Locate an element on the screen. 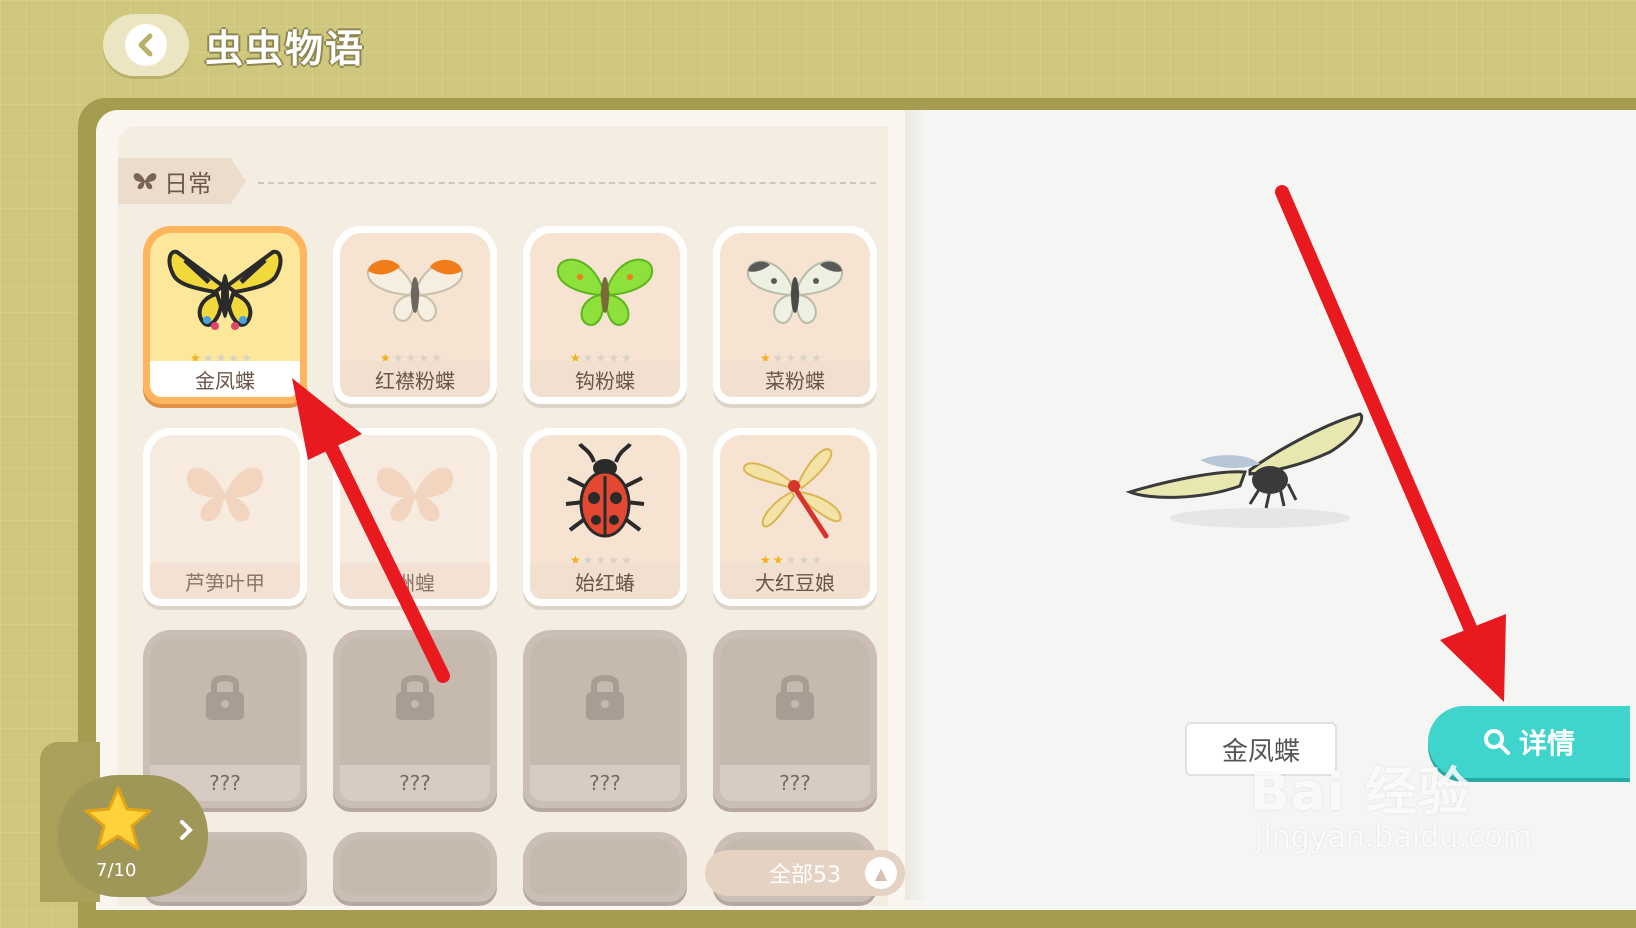  section-tag: 日常 is located at coordinates (182, 181).